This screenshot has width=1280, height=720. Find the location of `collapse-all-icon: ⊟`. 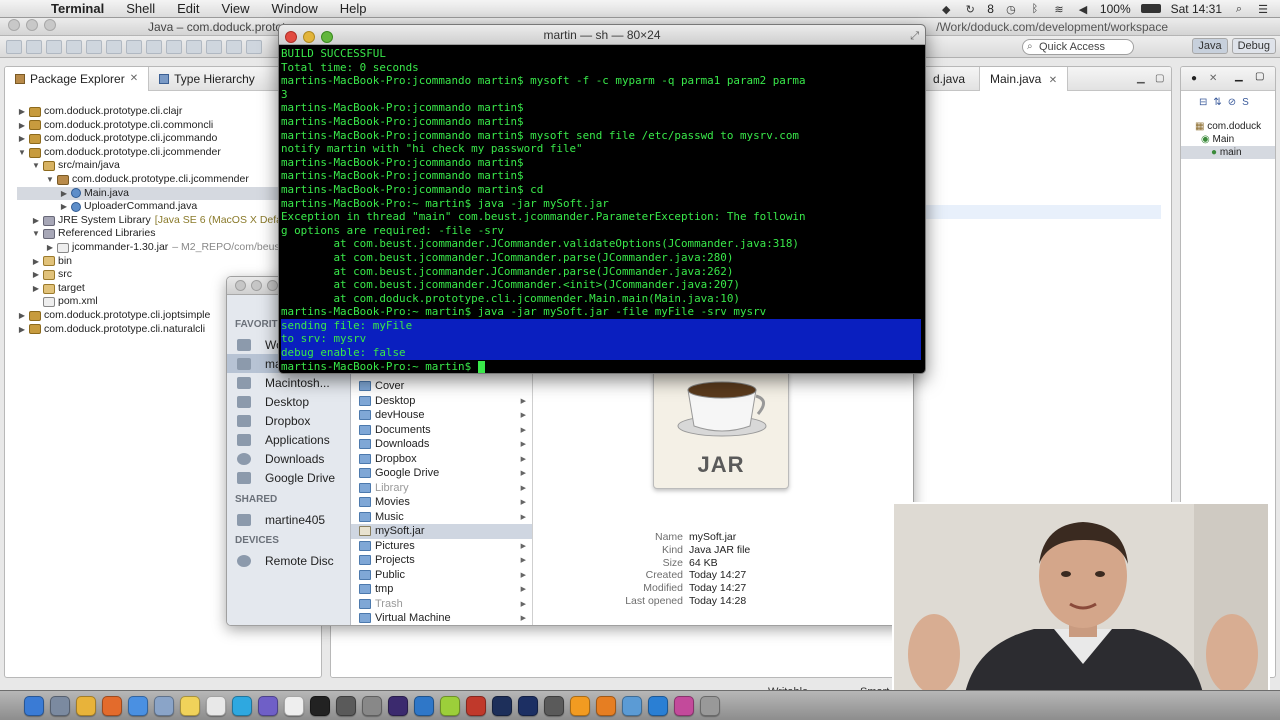

collapse-all-icon: ⊟ is located at coordinates (1203, 102).